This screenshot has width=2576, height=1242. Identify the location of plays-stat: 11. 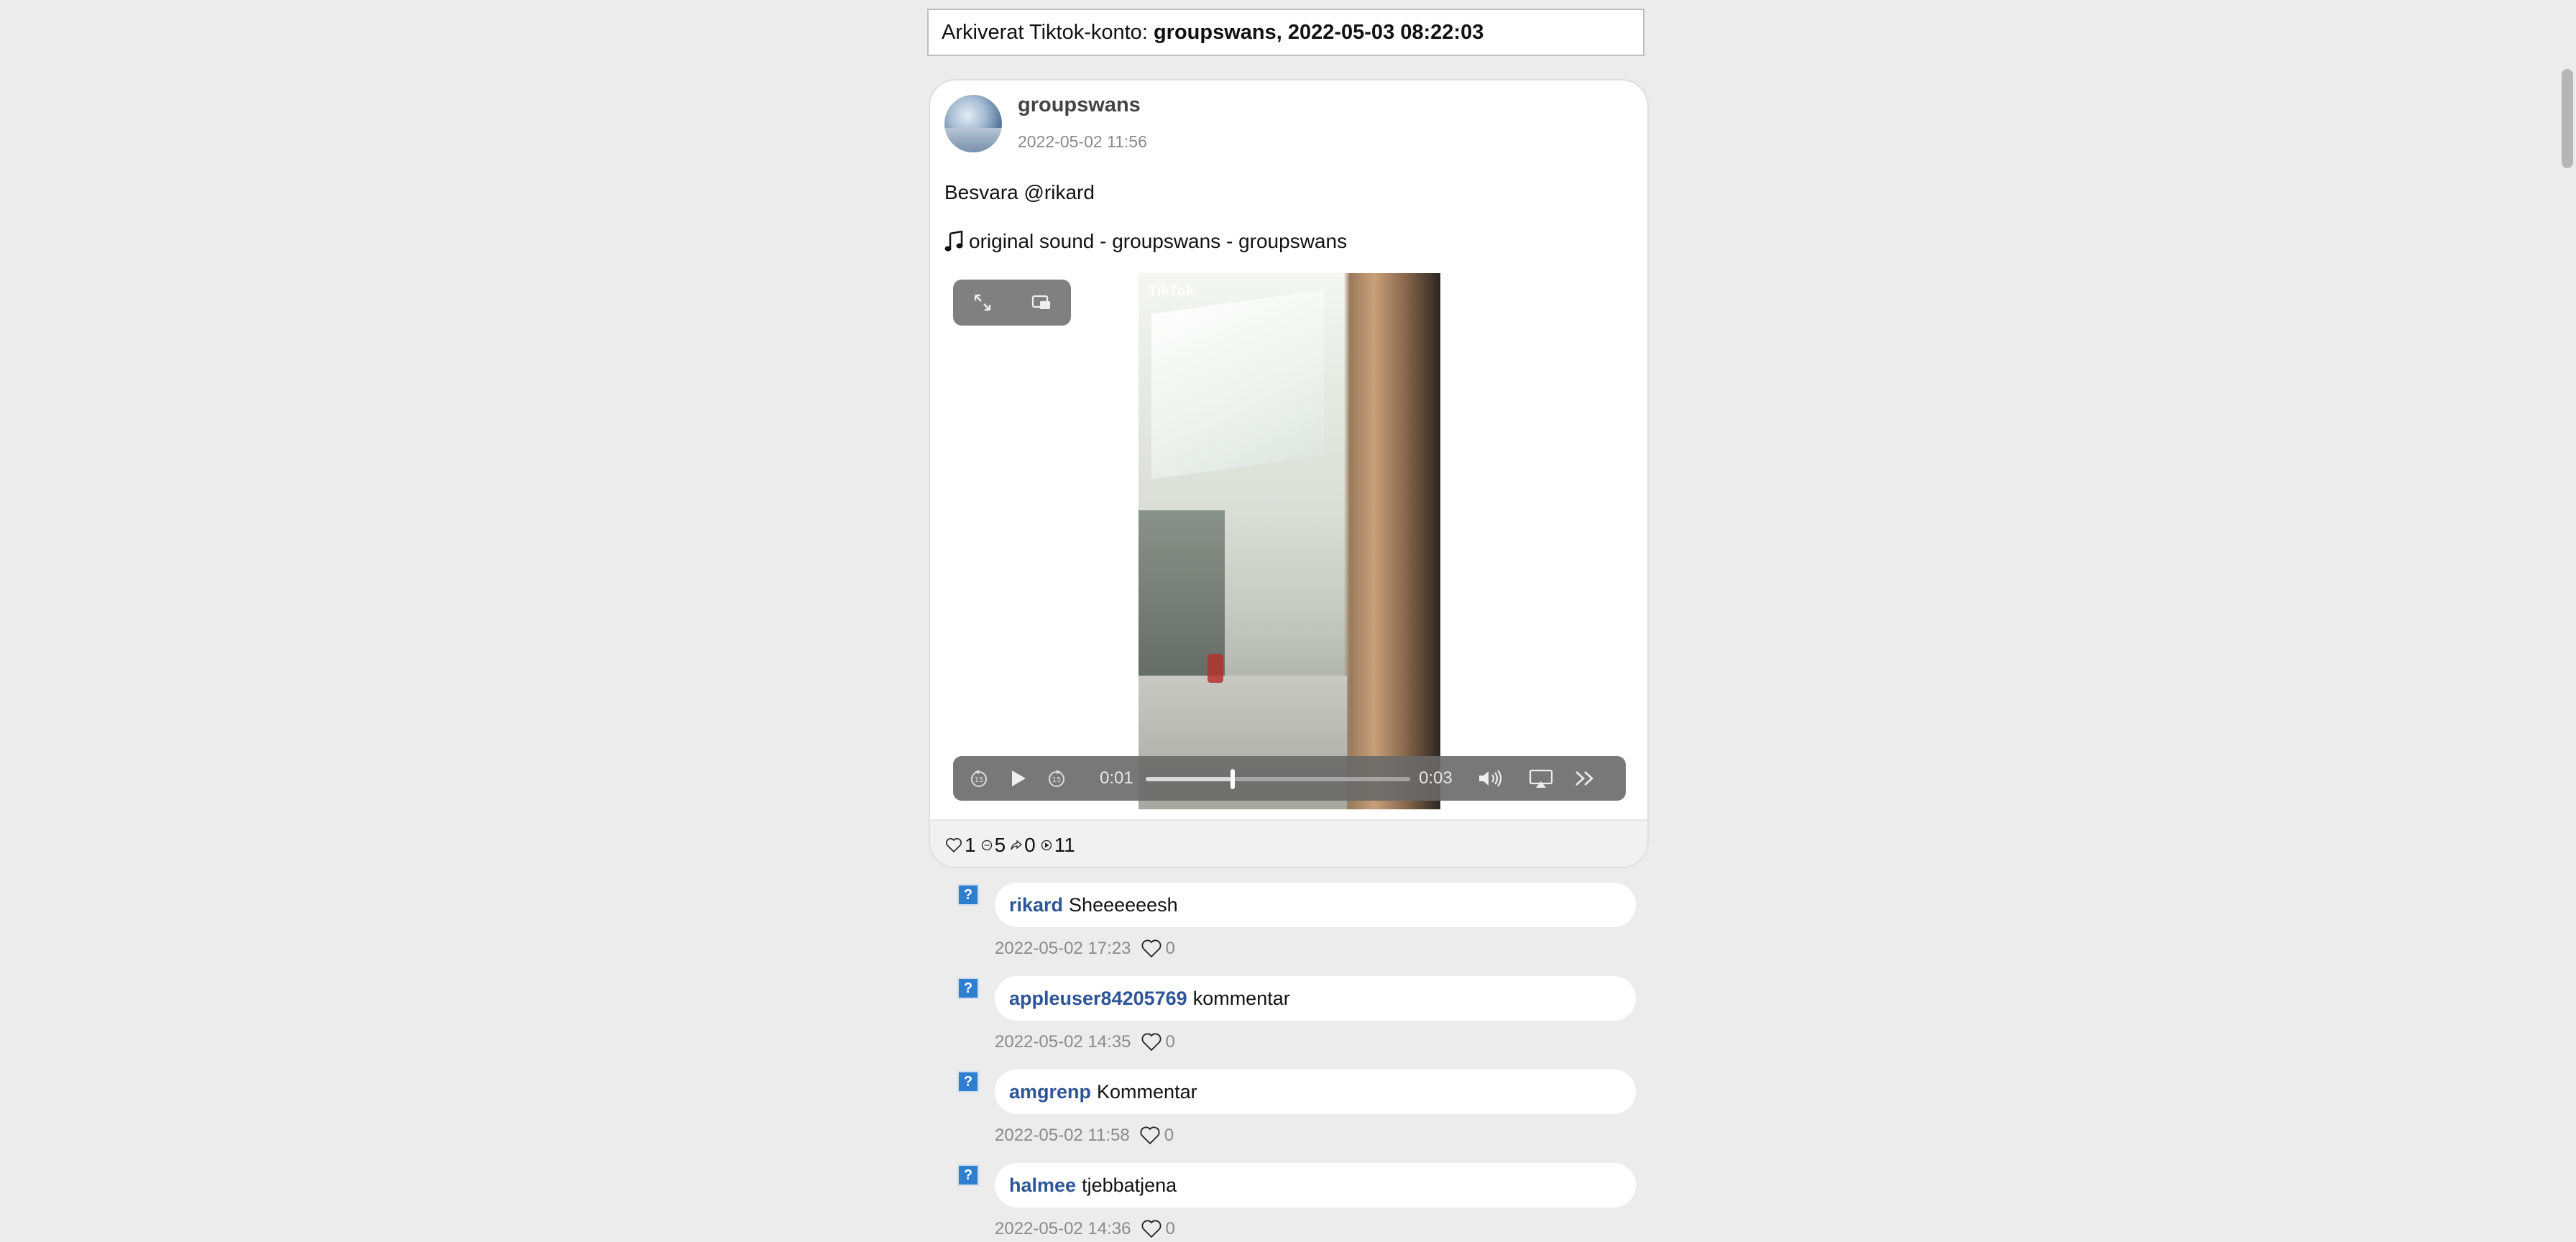
(1057, 845).